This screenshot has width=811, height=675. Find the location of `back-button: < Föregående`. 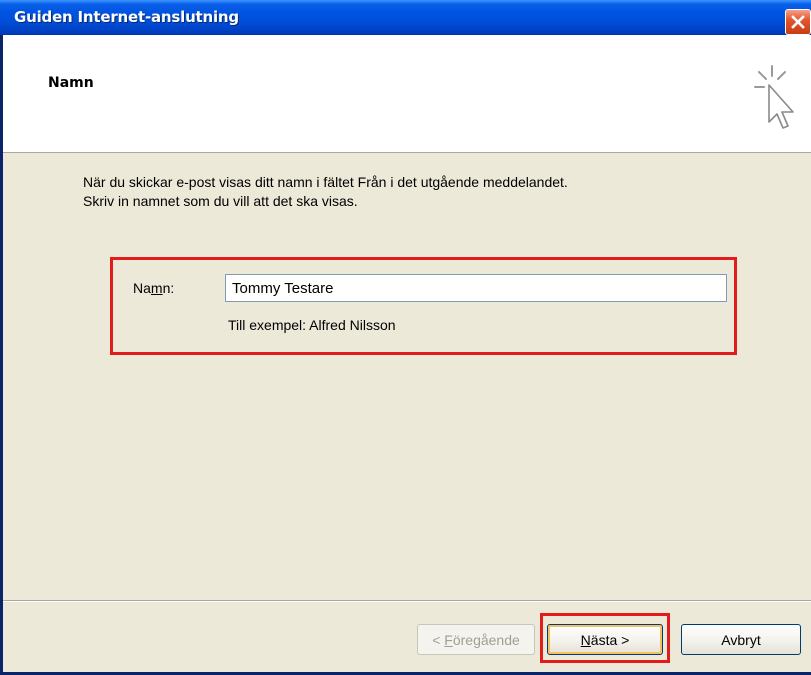

back-button: < Föregående is located at coordinates (476, 639).